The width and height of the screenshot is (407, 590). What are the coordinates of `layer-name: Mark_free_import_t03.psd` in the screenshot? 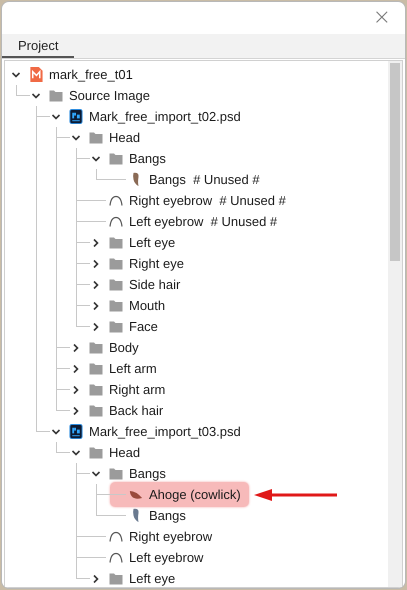 It's located at (165, 431).